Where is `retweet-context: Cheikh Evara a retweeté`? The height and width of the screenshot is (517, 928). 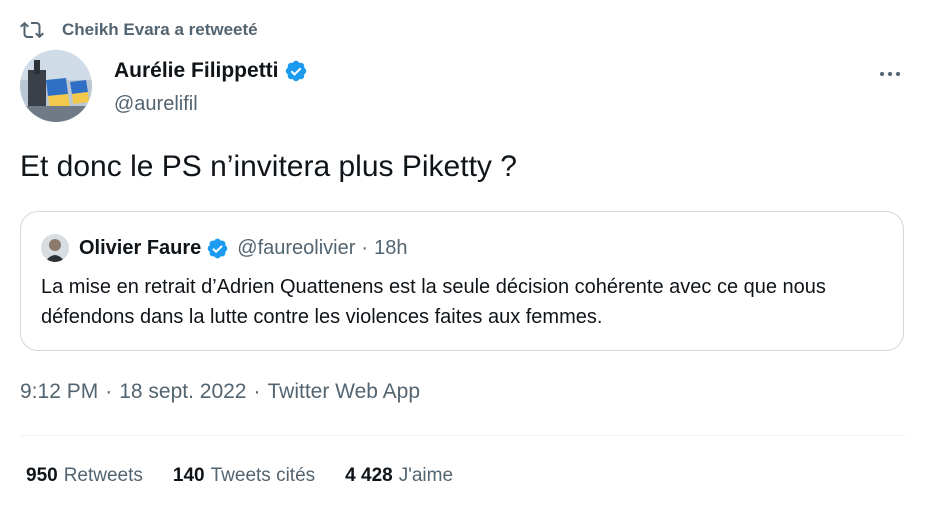 retweet-context: Cheikh Evara a retweeté is located at coordinates (139, 30).